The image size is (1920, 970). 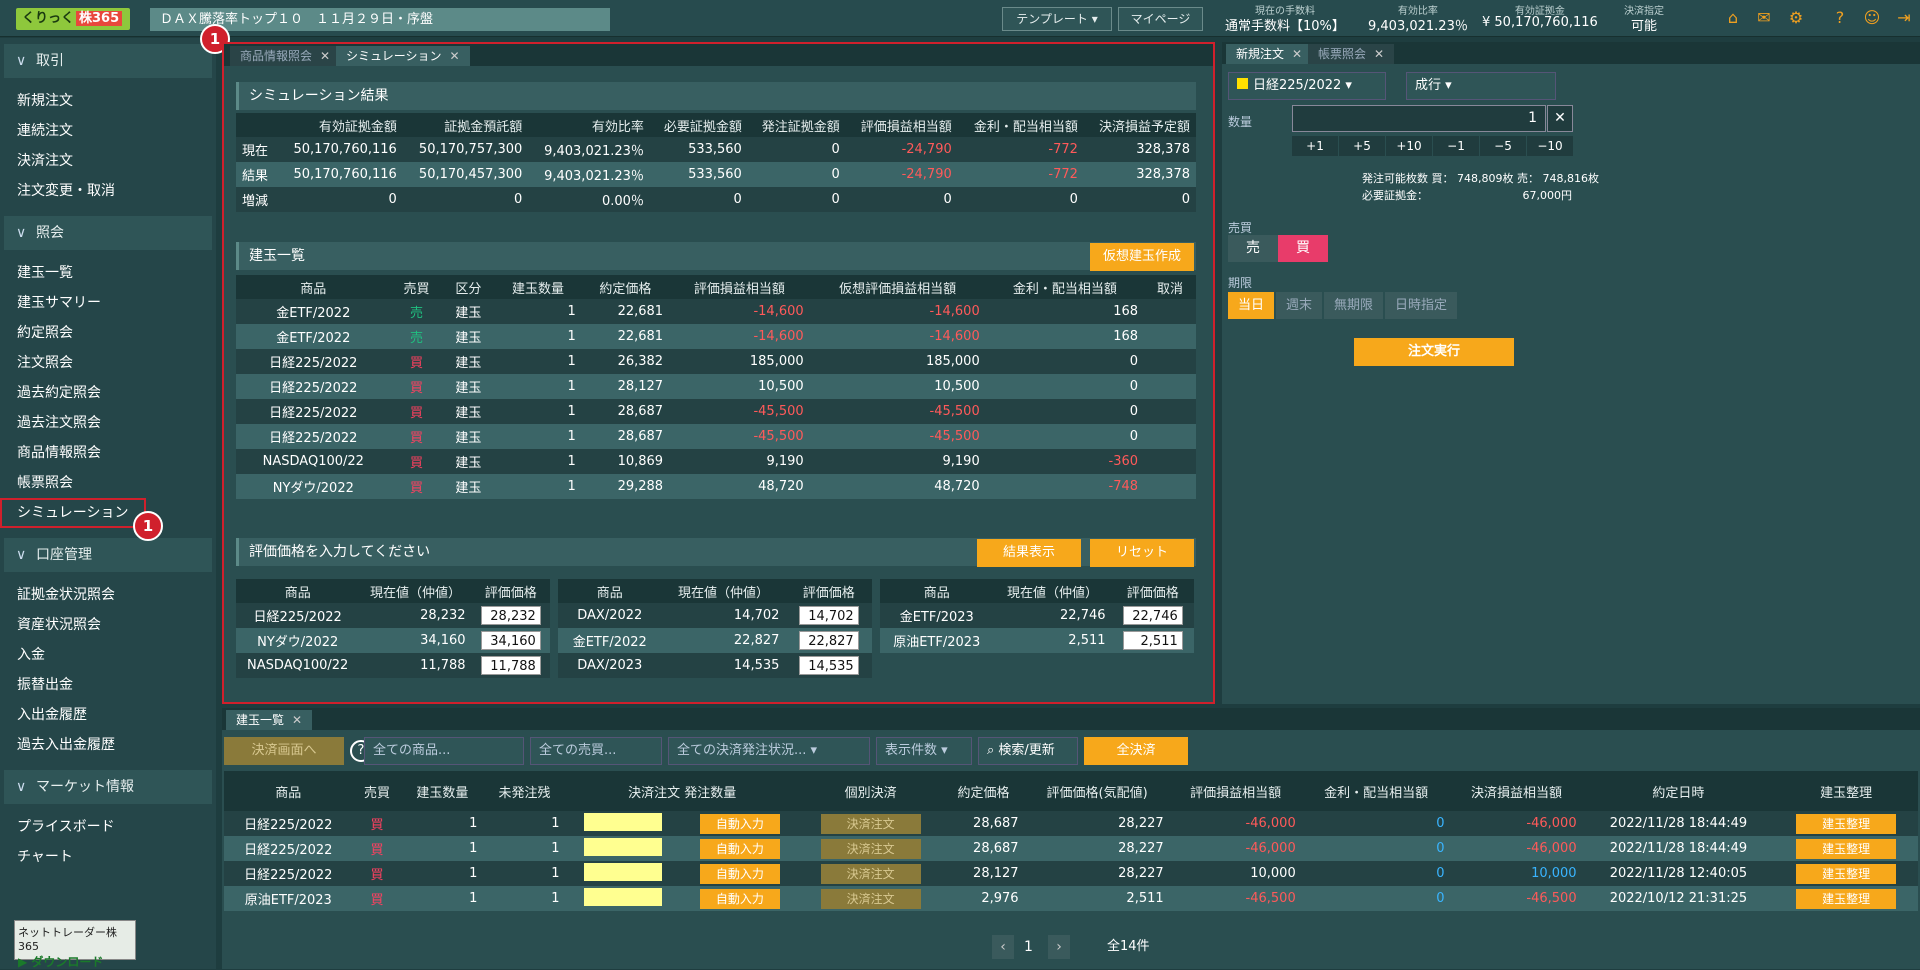 What do you see at coordinates (1409, 146) in the screenshot?
I see `qty-step-button: +10` at bounding box center [1409, 146].